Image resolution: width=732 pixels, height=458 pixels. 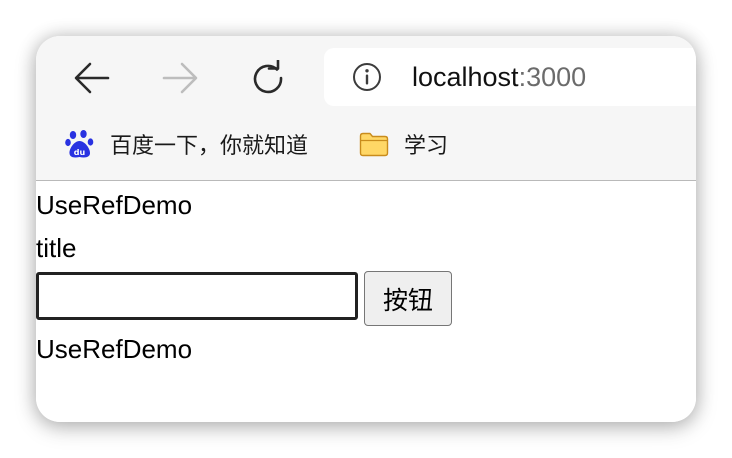 What do you see at coordinates (552, 77) in the screenshot?
I see `url-port: :3000` at bounding box center [552, 77].